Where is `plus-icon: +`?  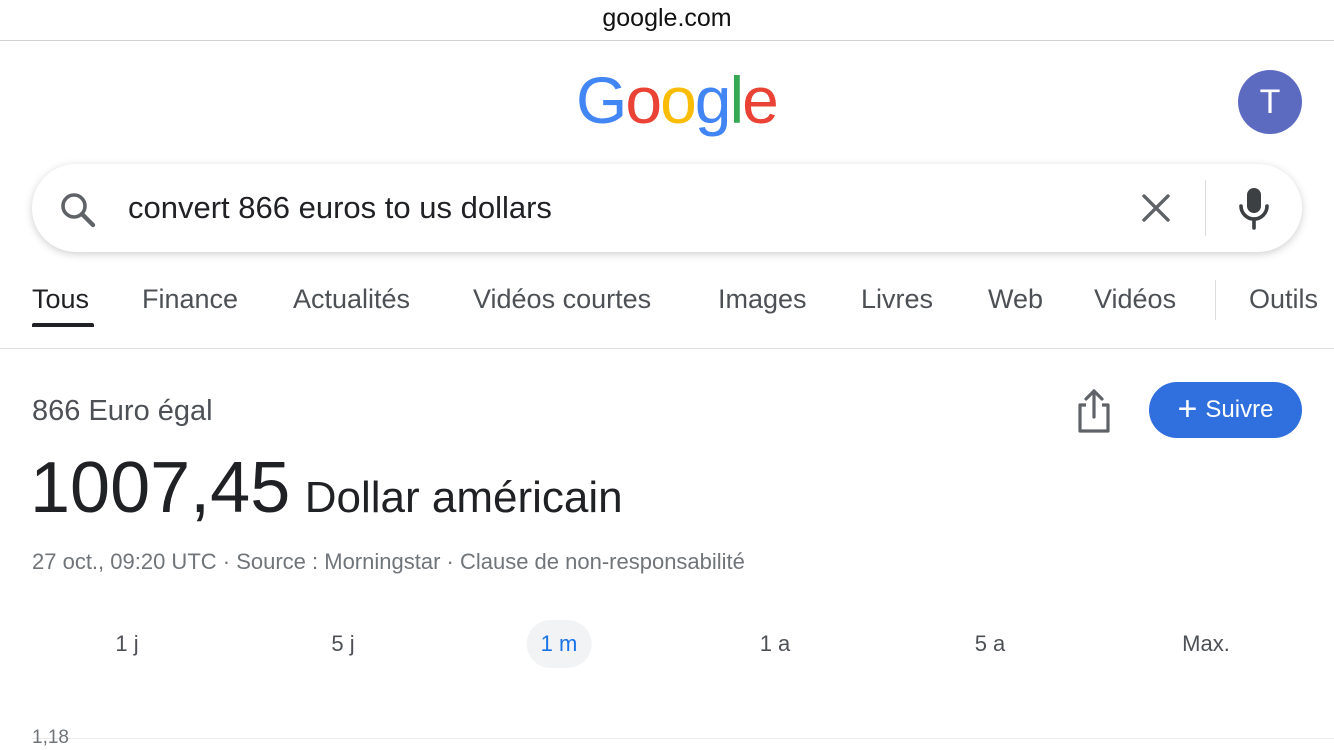 plus-icon: + is located at coordinates (1187, 409).